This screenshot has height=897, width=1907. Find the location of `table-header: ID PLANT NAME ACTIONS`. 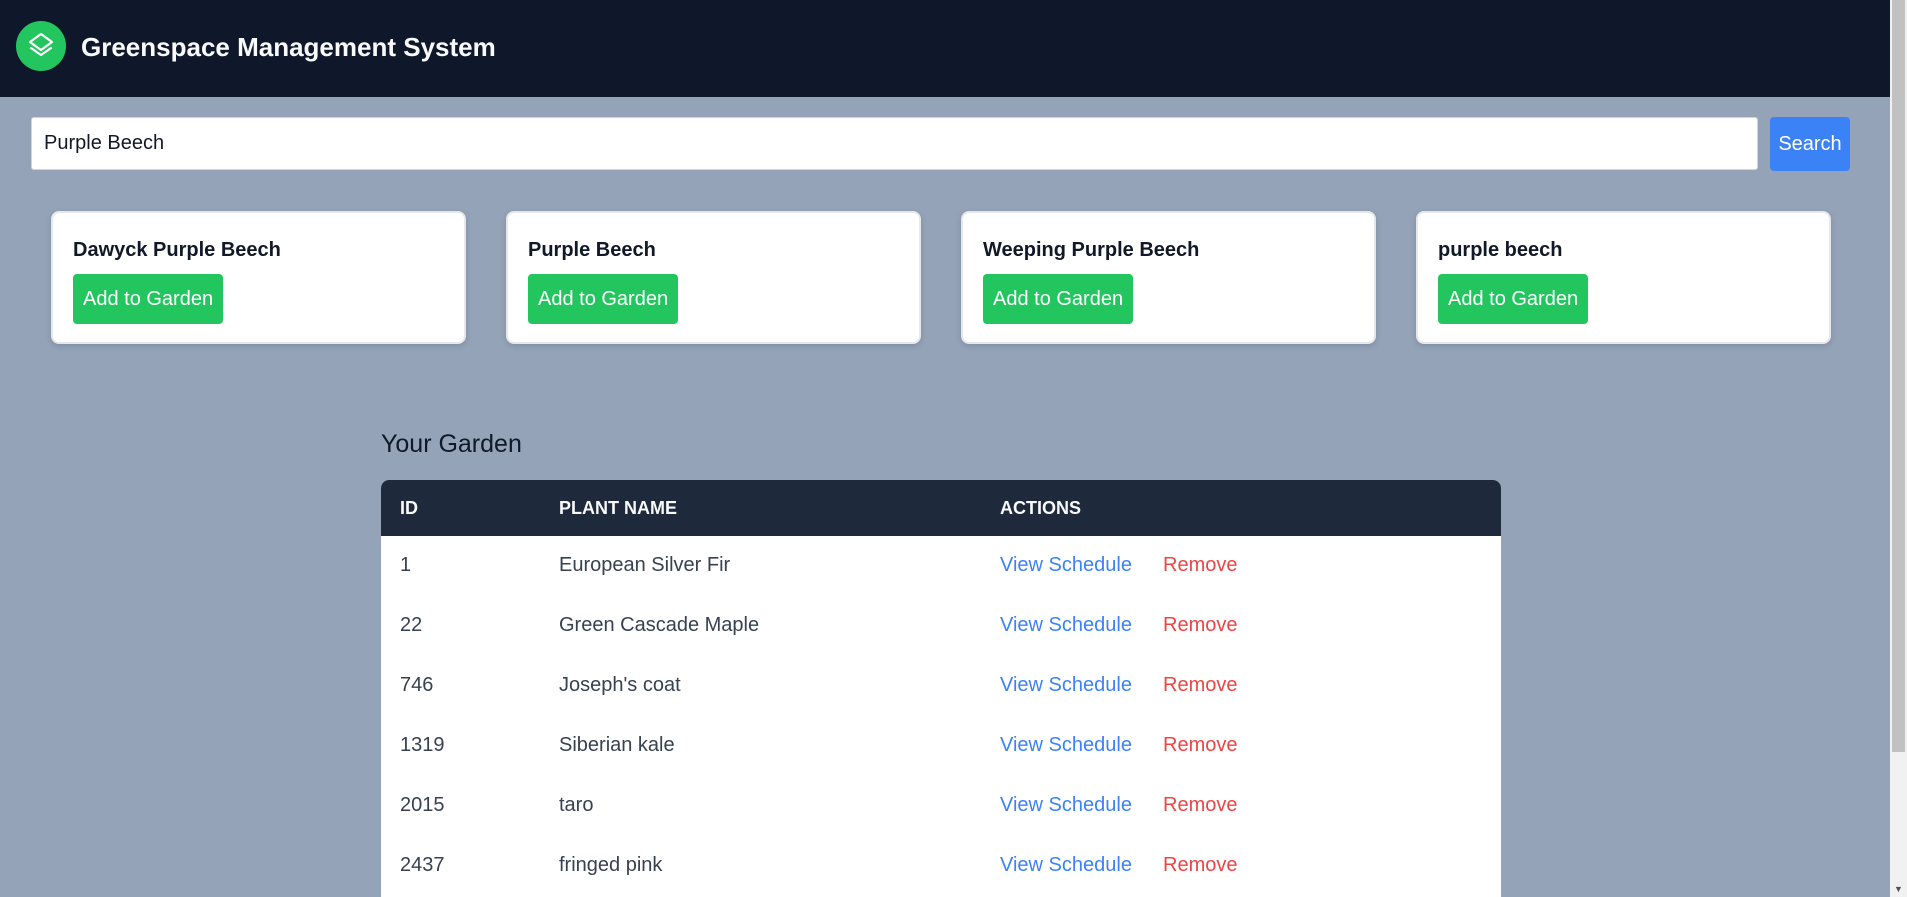

table-header: ID PLANT NAME ACTIONS is located at coordinates (941, 508).